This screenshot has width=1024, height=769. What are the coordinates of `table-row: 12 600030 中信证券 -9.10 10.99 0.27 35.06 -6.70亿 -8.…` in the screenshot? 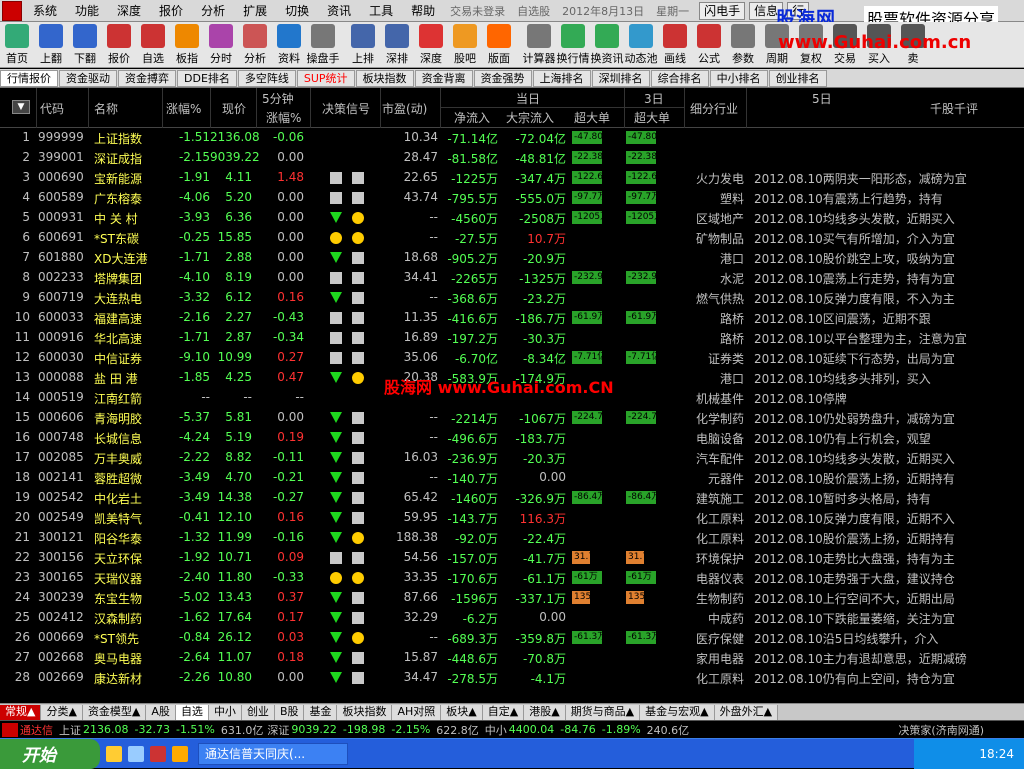 It's located at (512, 358).